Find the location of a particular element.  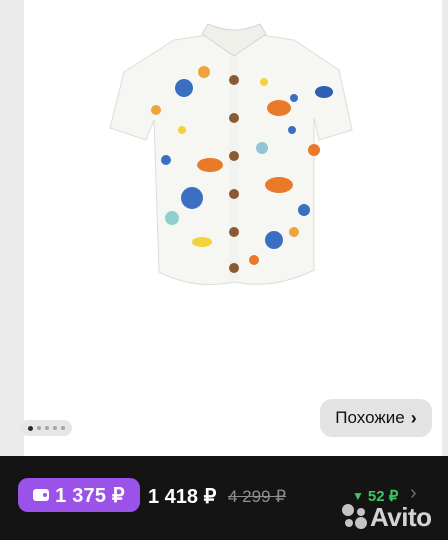

wallet-price: 1 375 ₽ is located at coordinates (90, 495).